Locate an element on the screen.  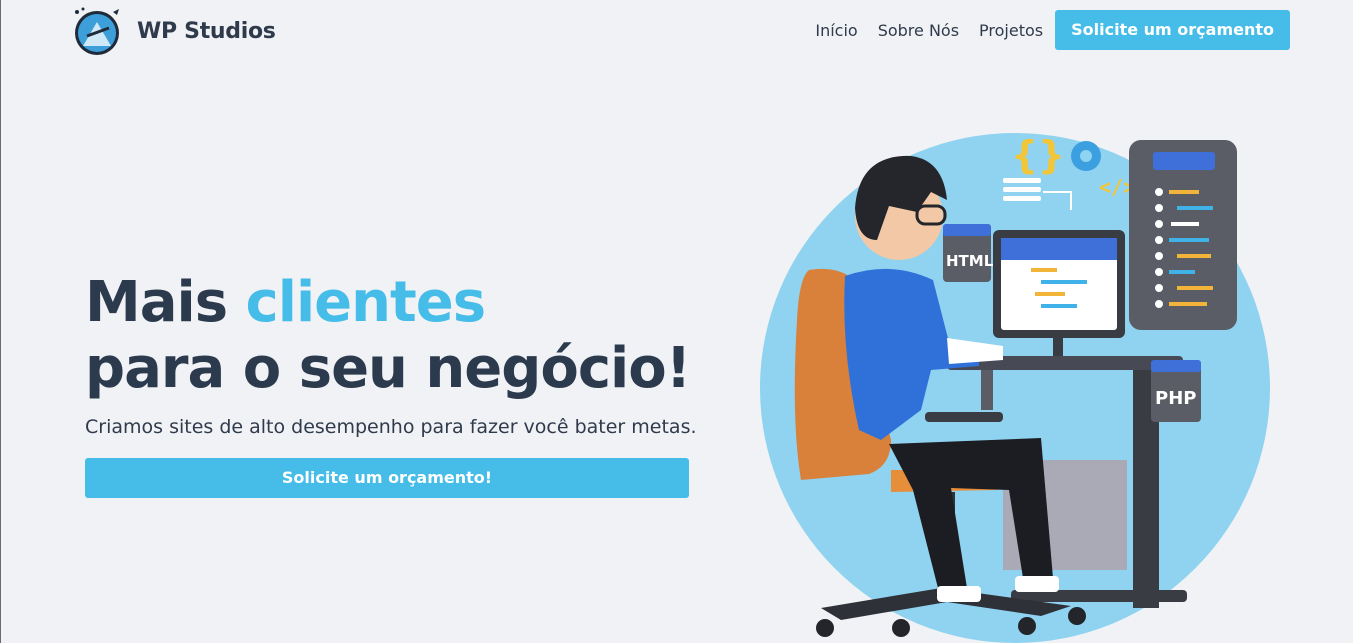
brand-logo: WP Studios is located at coordinates (172, 31).